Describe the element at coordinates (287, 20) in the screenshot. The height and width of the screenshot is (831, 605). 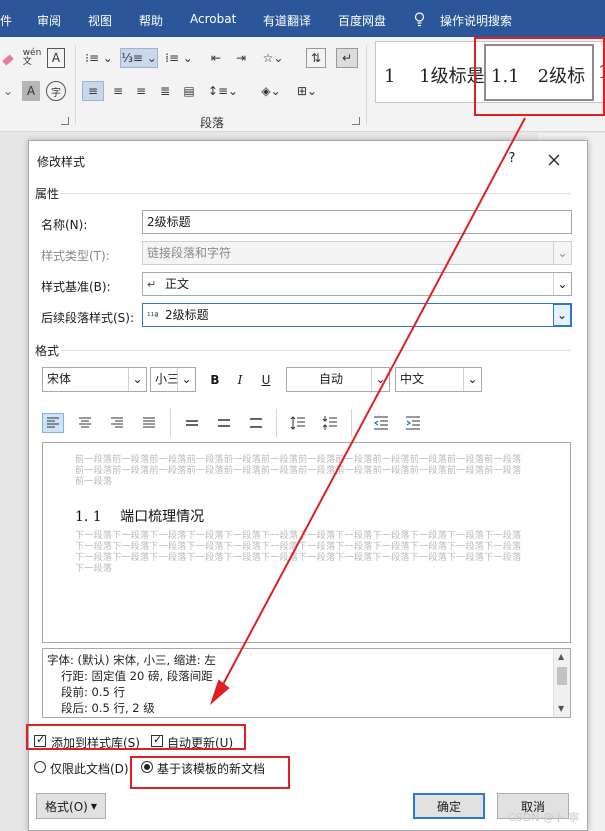
I see `tab-youdao-translate: 有道翻译` at that location.